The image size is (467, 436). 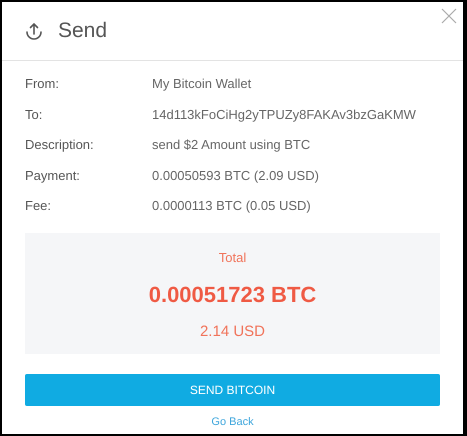 What do you see at coordinates (284, 115) in the screenshot?
I see `field-value: 14d113kFoCiHg2yTPUZy8FAKAv3bzGaKMW` at bounding box center [284, 115].